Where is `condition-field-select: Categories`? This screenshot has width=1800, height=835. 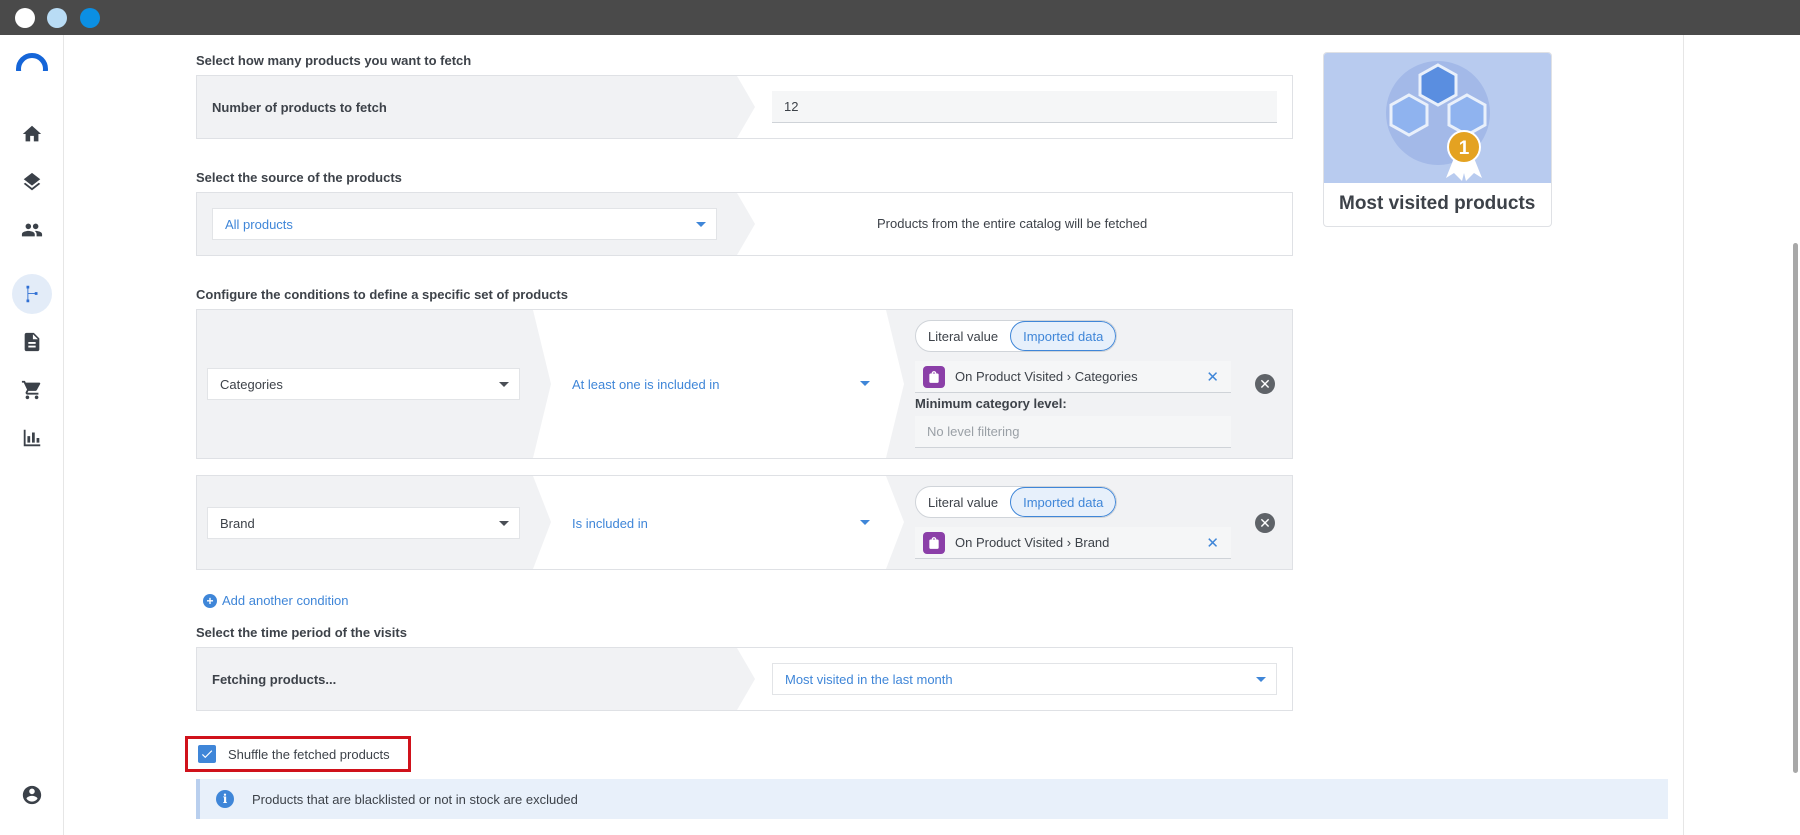
condition-field-select: Categories is located at coordinates (363, 384).